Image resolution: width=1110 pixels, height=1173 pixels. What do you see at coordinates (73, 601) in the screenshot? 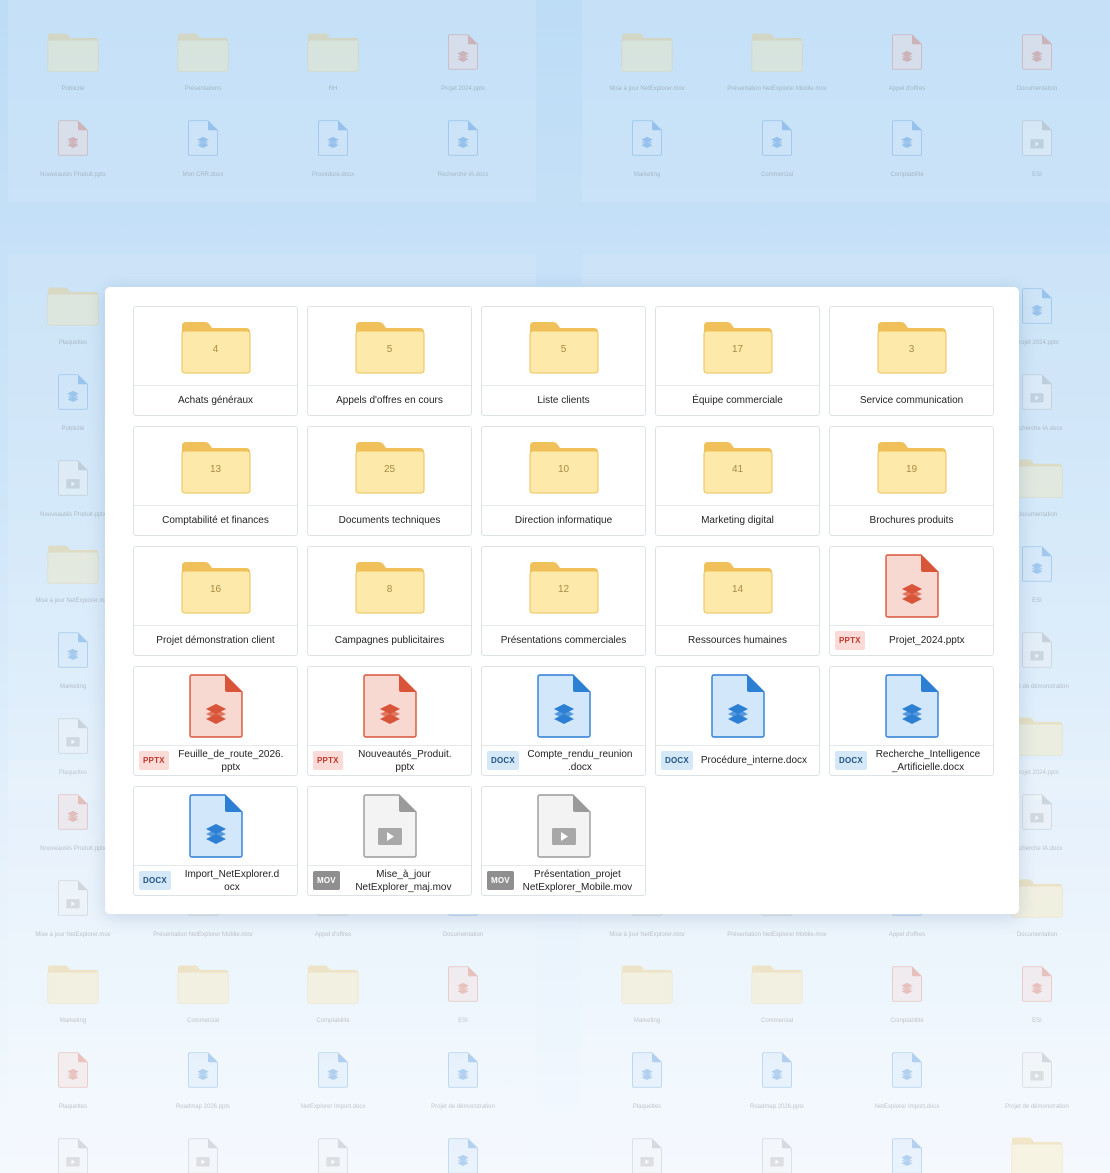
I see `background-tile-name: Mise à jour NetExplorer.mov` at bounding box center [73, 601].